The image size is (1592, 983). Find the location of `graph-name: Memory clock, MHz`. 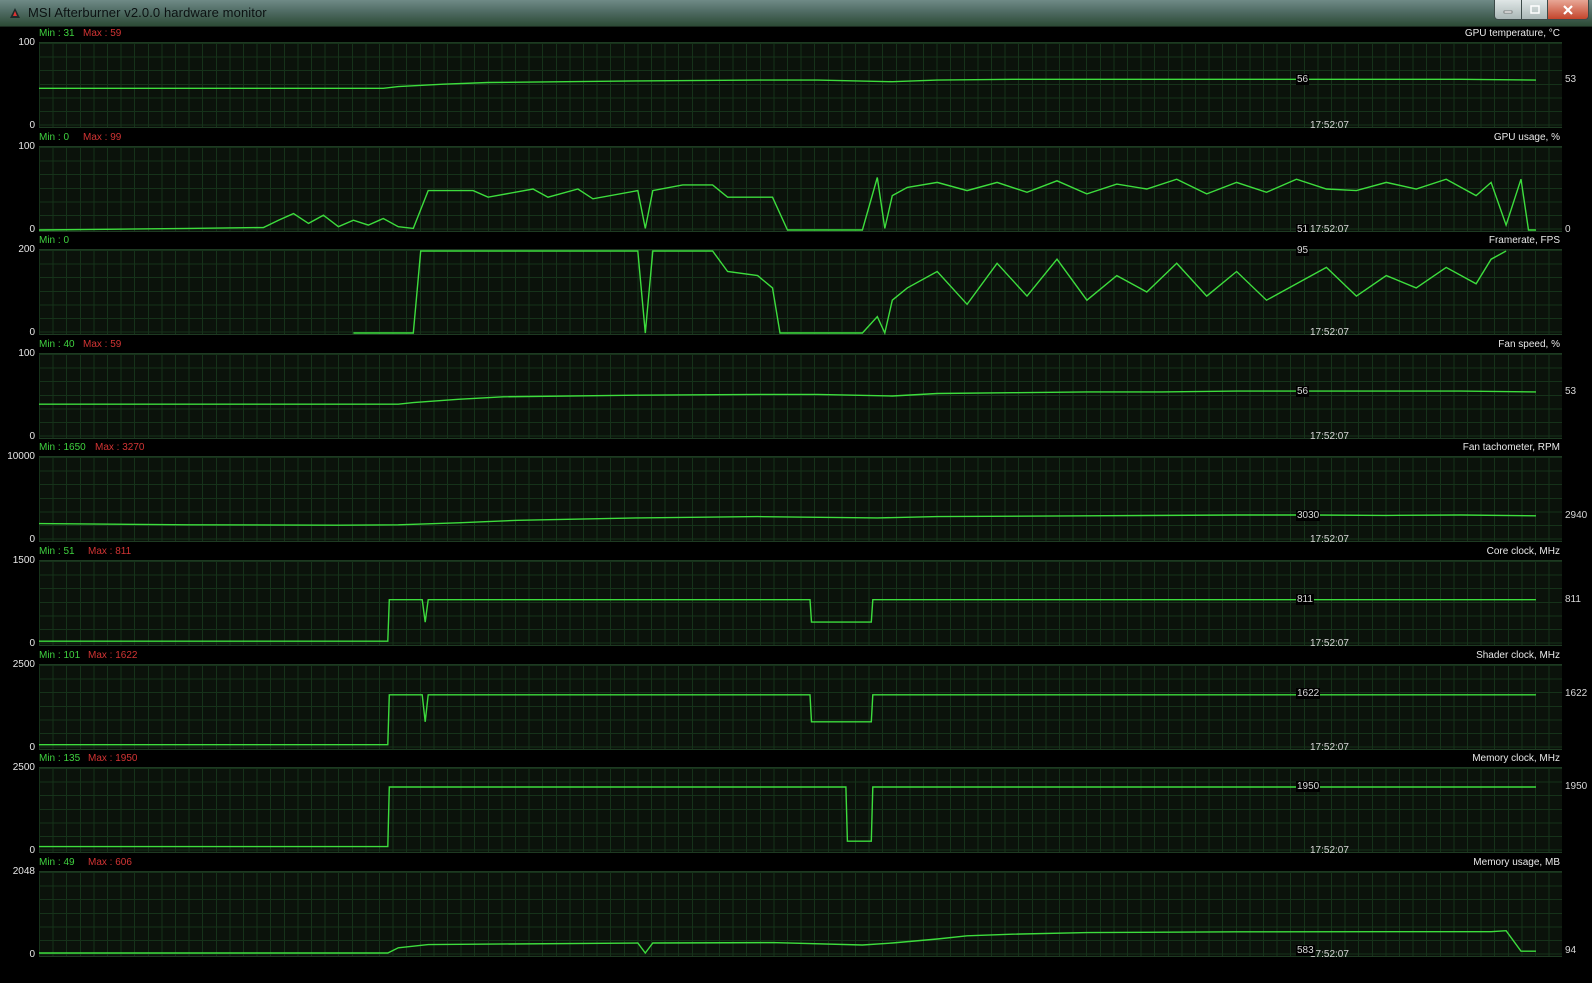

graph-name: Memory clock, MHz is located at coordinates (1516, 759).